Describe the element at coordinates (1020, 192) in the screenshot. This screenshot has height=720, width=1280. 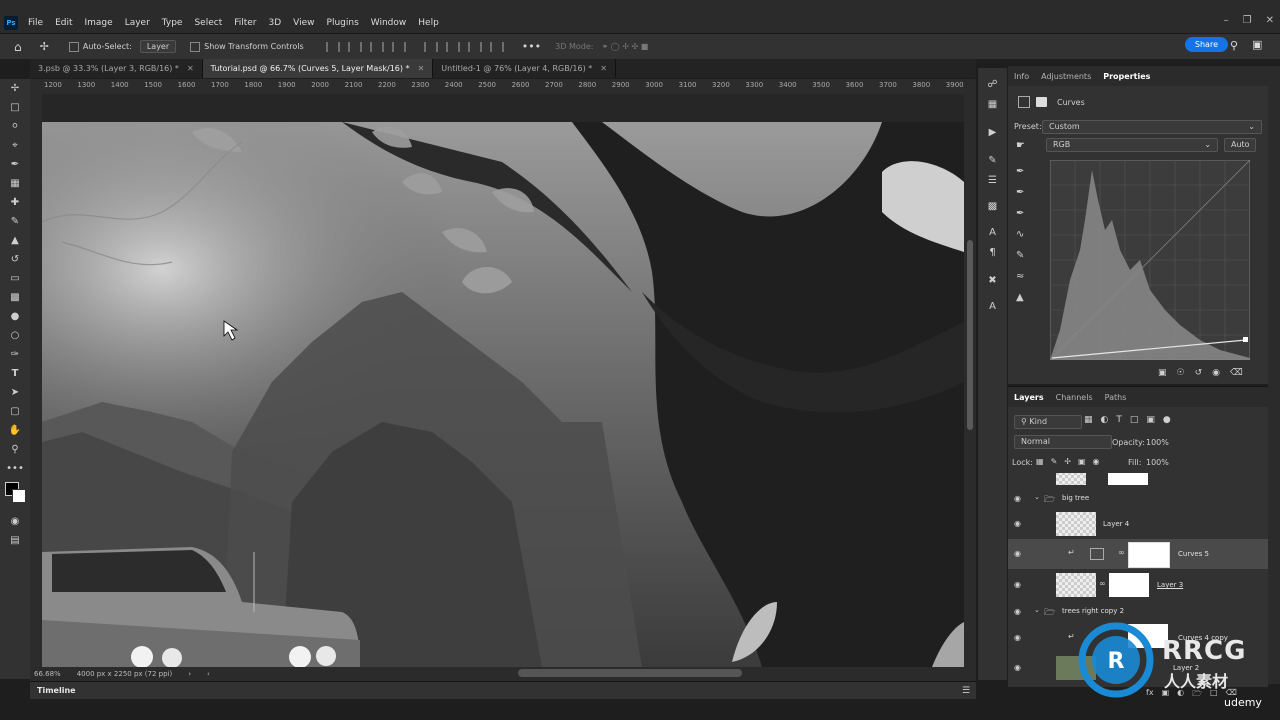
I see `eyedropper-gray-icon: ✒` at that location.